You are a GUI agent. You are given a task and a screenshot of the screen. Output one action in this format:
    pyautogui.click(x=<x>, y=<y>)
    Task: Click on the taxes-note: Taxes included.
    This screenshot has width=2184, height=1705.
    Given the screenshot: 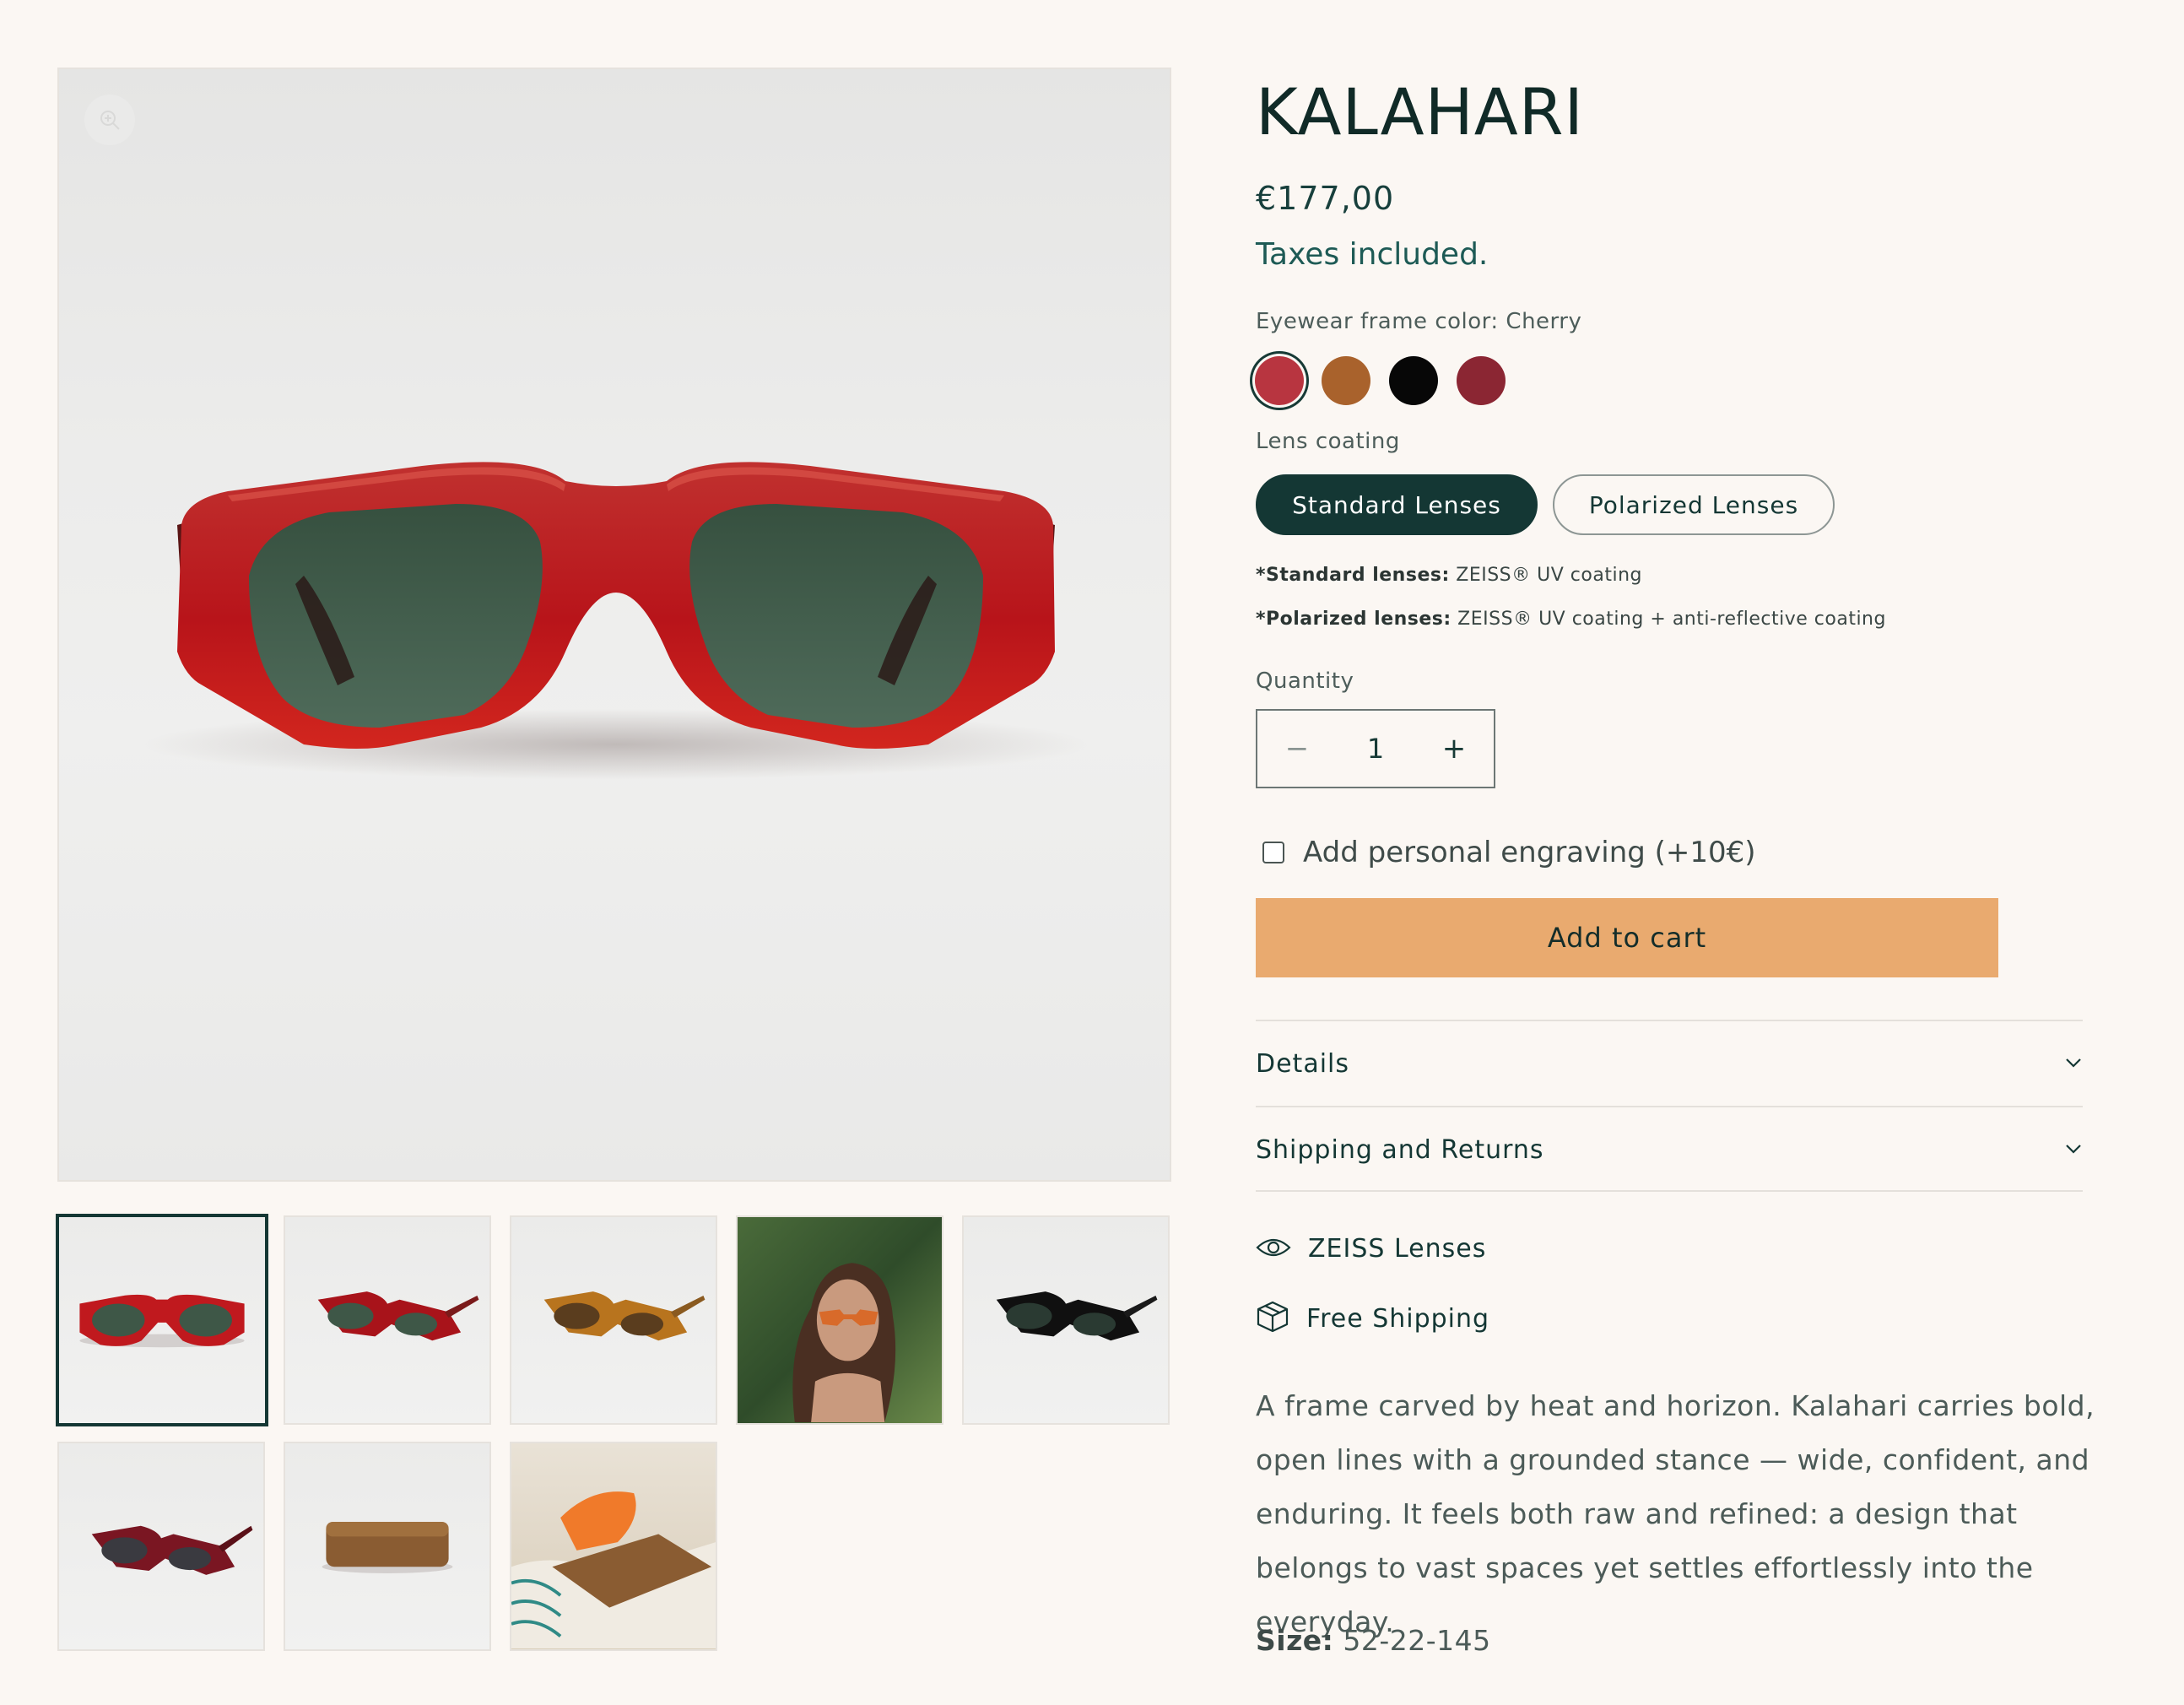 What is the action you would take?
    pyautogui.click(x=1372, y=255)
    